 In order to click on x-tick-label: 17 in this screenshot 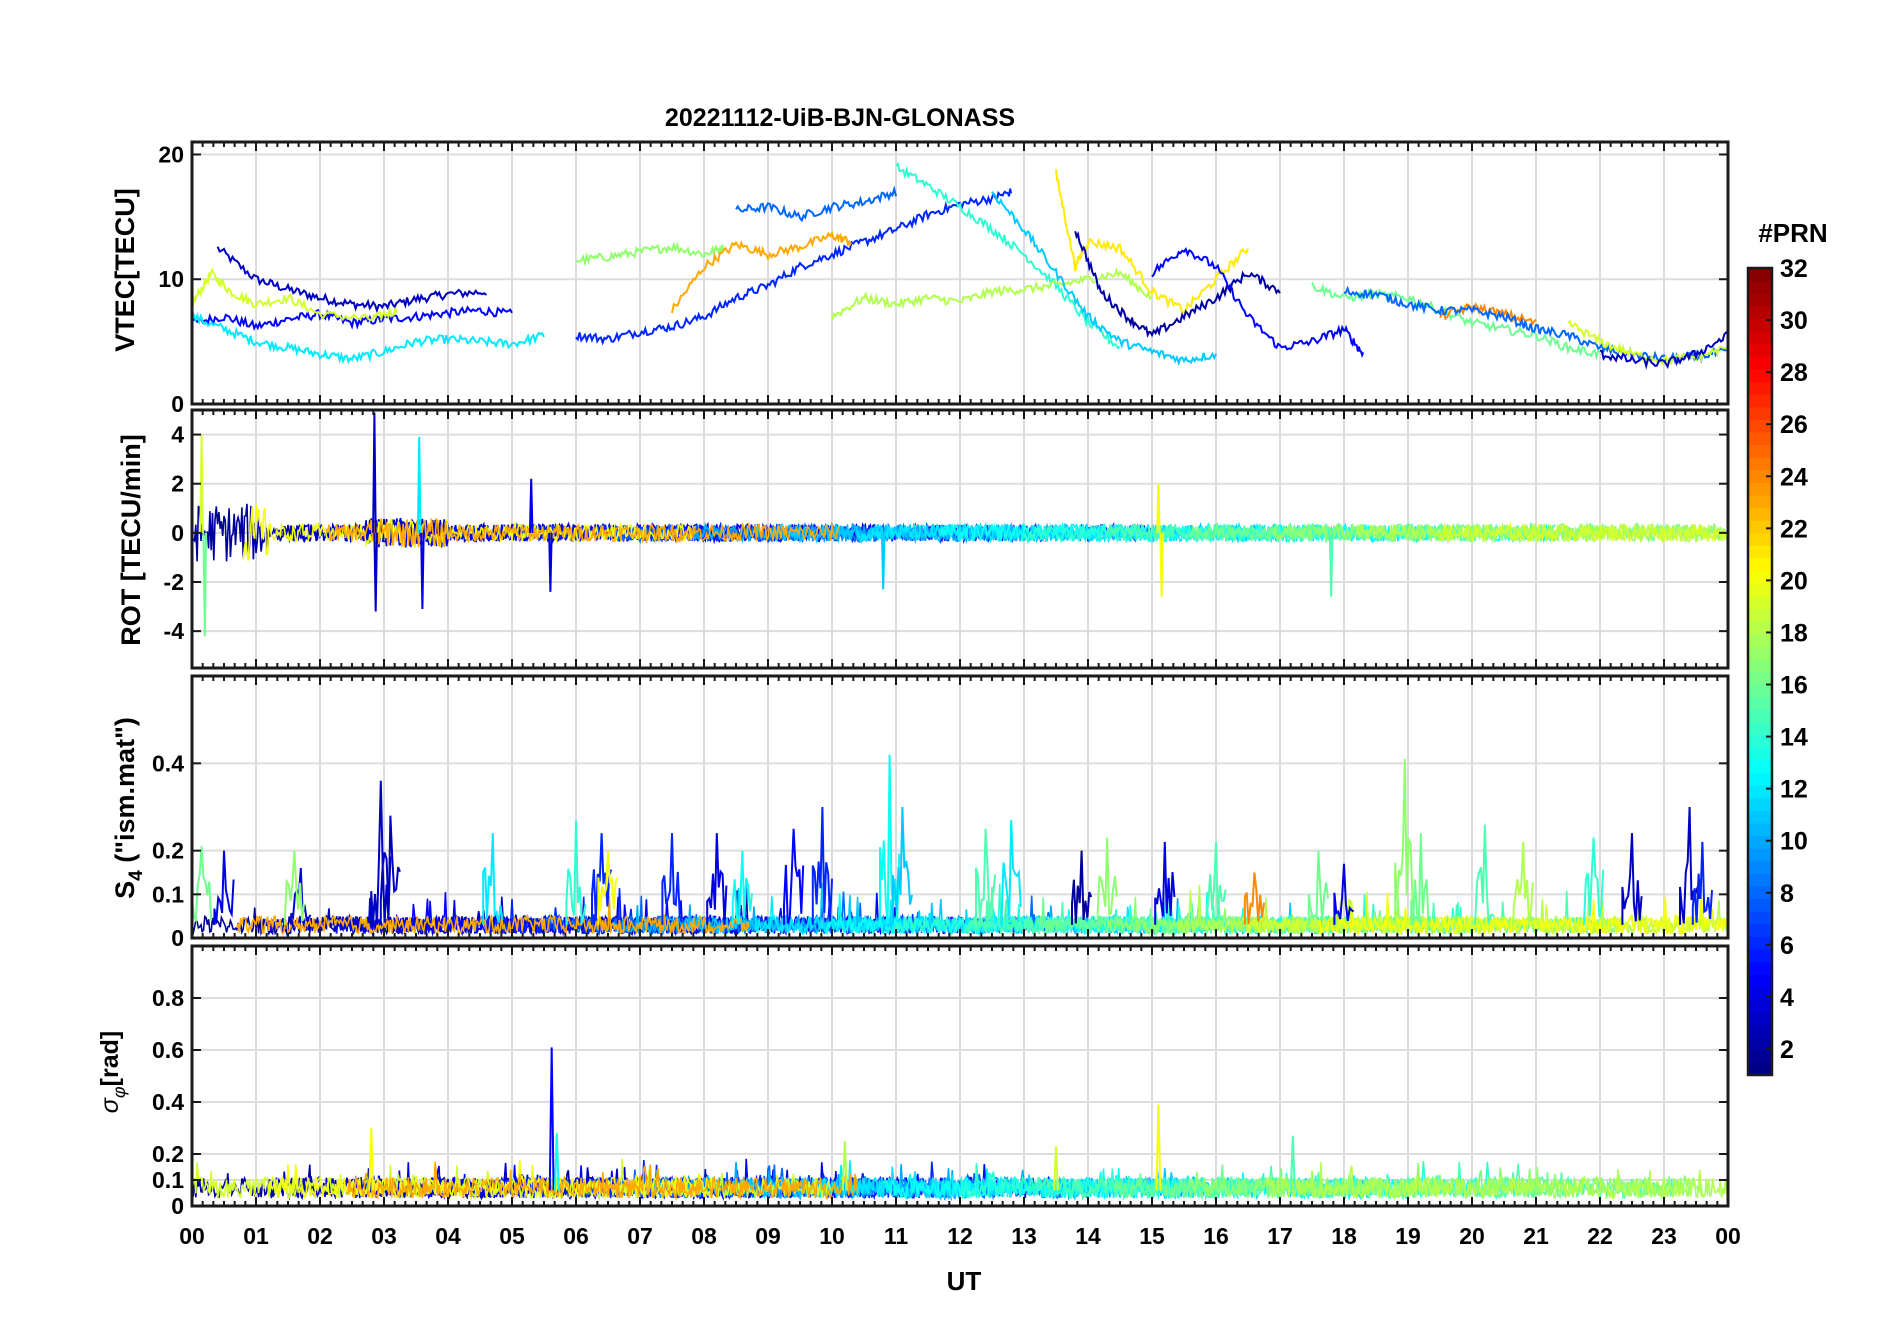, I will do `click(1280, 1236)`.